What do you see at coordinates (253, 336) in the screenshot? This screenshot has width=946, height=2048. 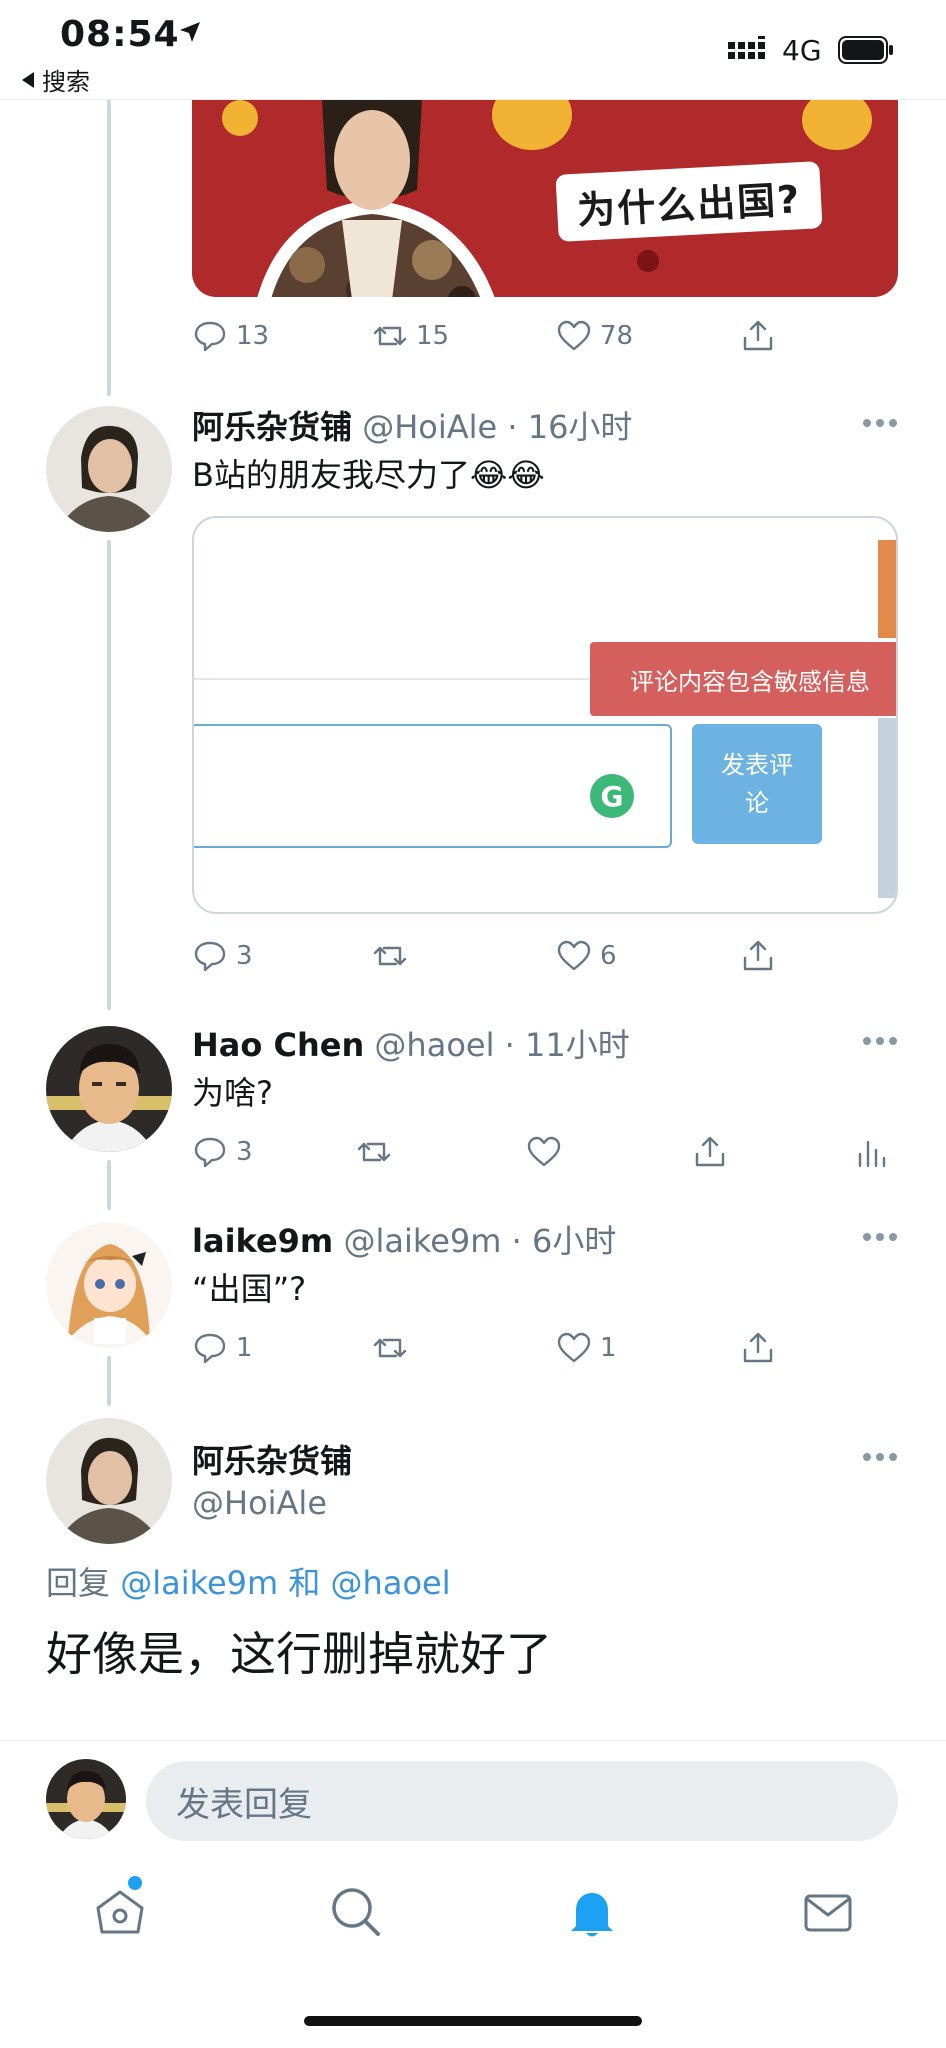 I see `reply-count: 13` at bounding box center [253, 336].